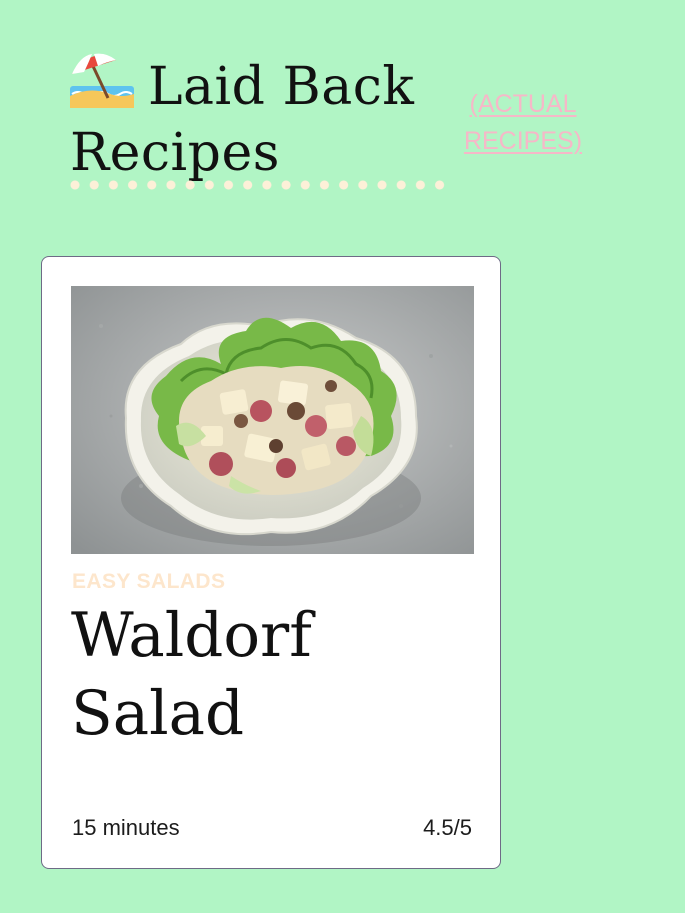  Describe the element at coordinates (523, 123) in the screenshot. I see `actual-recipes-link: (ACTUAL RECIPES)` at that location.